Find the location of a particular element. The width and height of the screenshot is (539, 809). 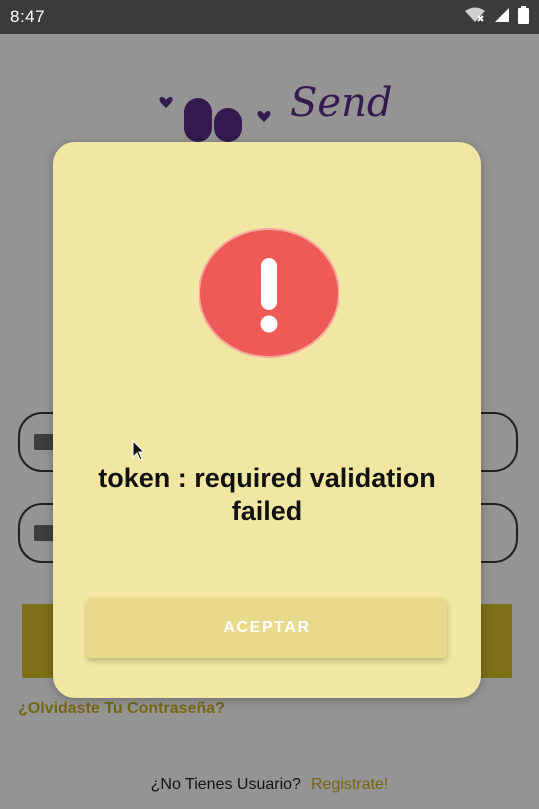

mouse-cursor-icon is located at coordinates (139, 453).